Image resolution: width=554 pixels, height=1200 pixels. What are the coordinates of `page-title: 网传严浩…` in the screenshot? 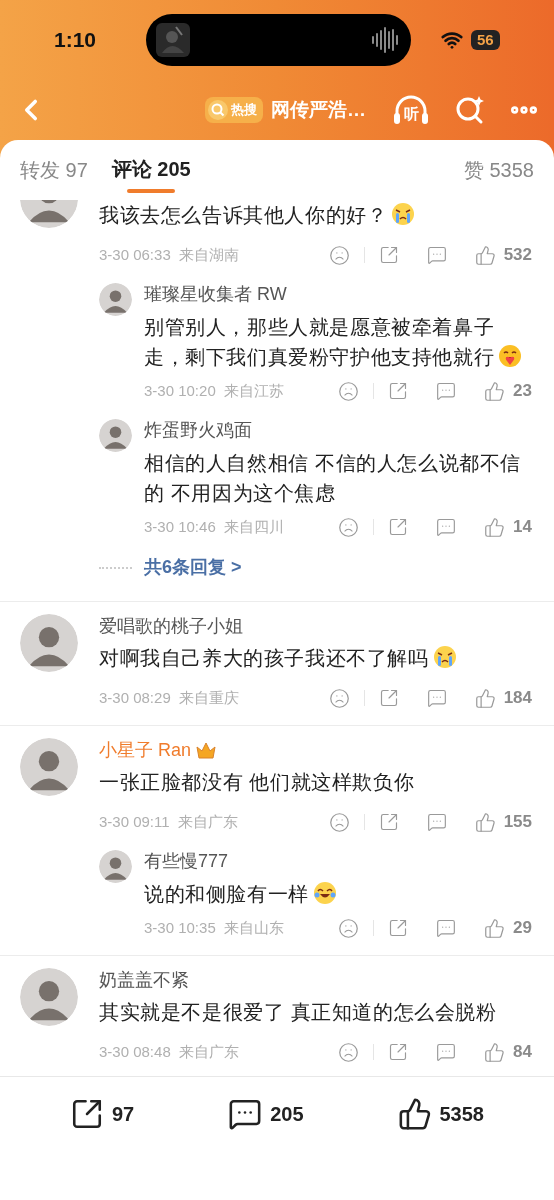 It's located at (318, 109).